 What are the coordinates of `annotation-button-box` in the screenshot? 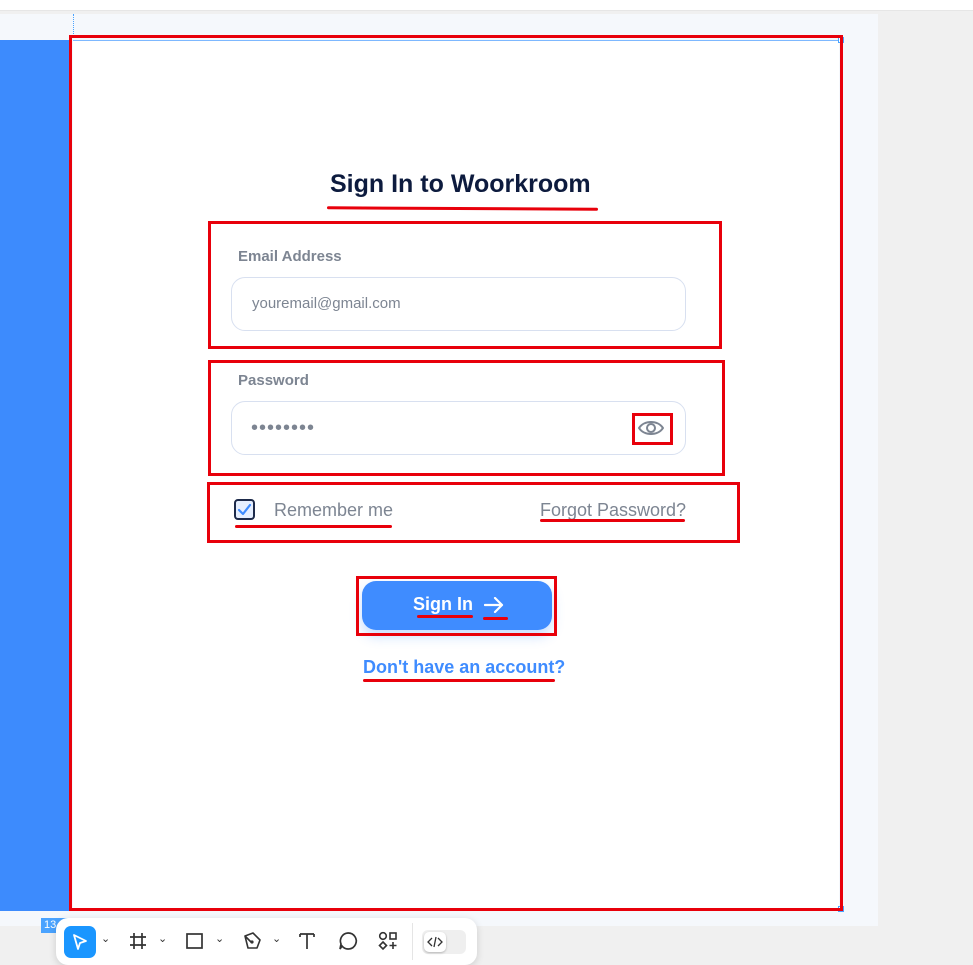 It's located at (456, 606).